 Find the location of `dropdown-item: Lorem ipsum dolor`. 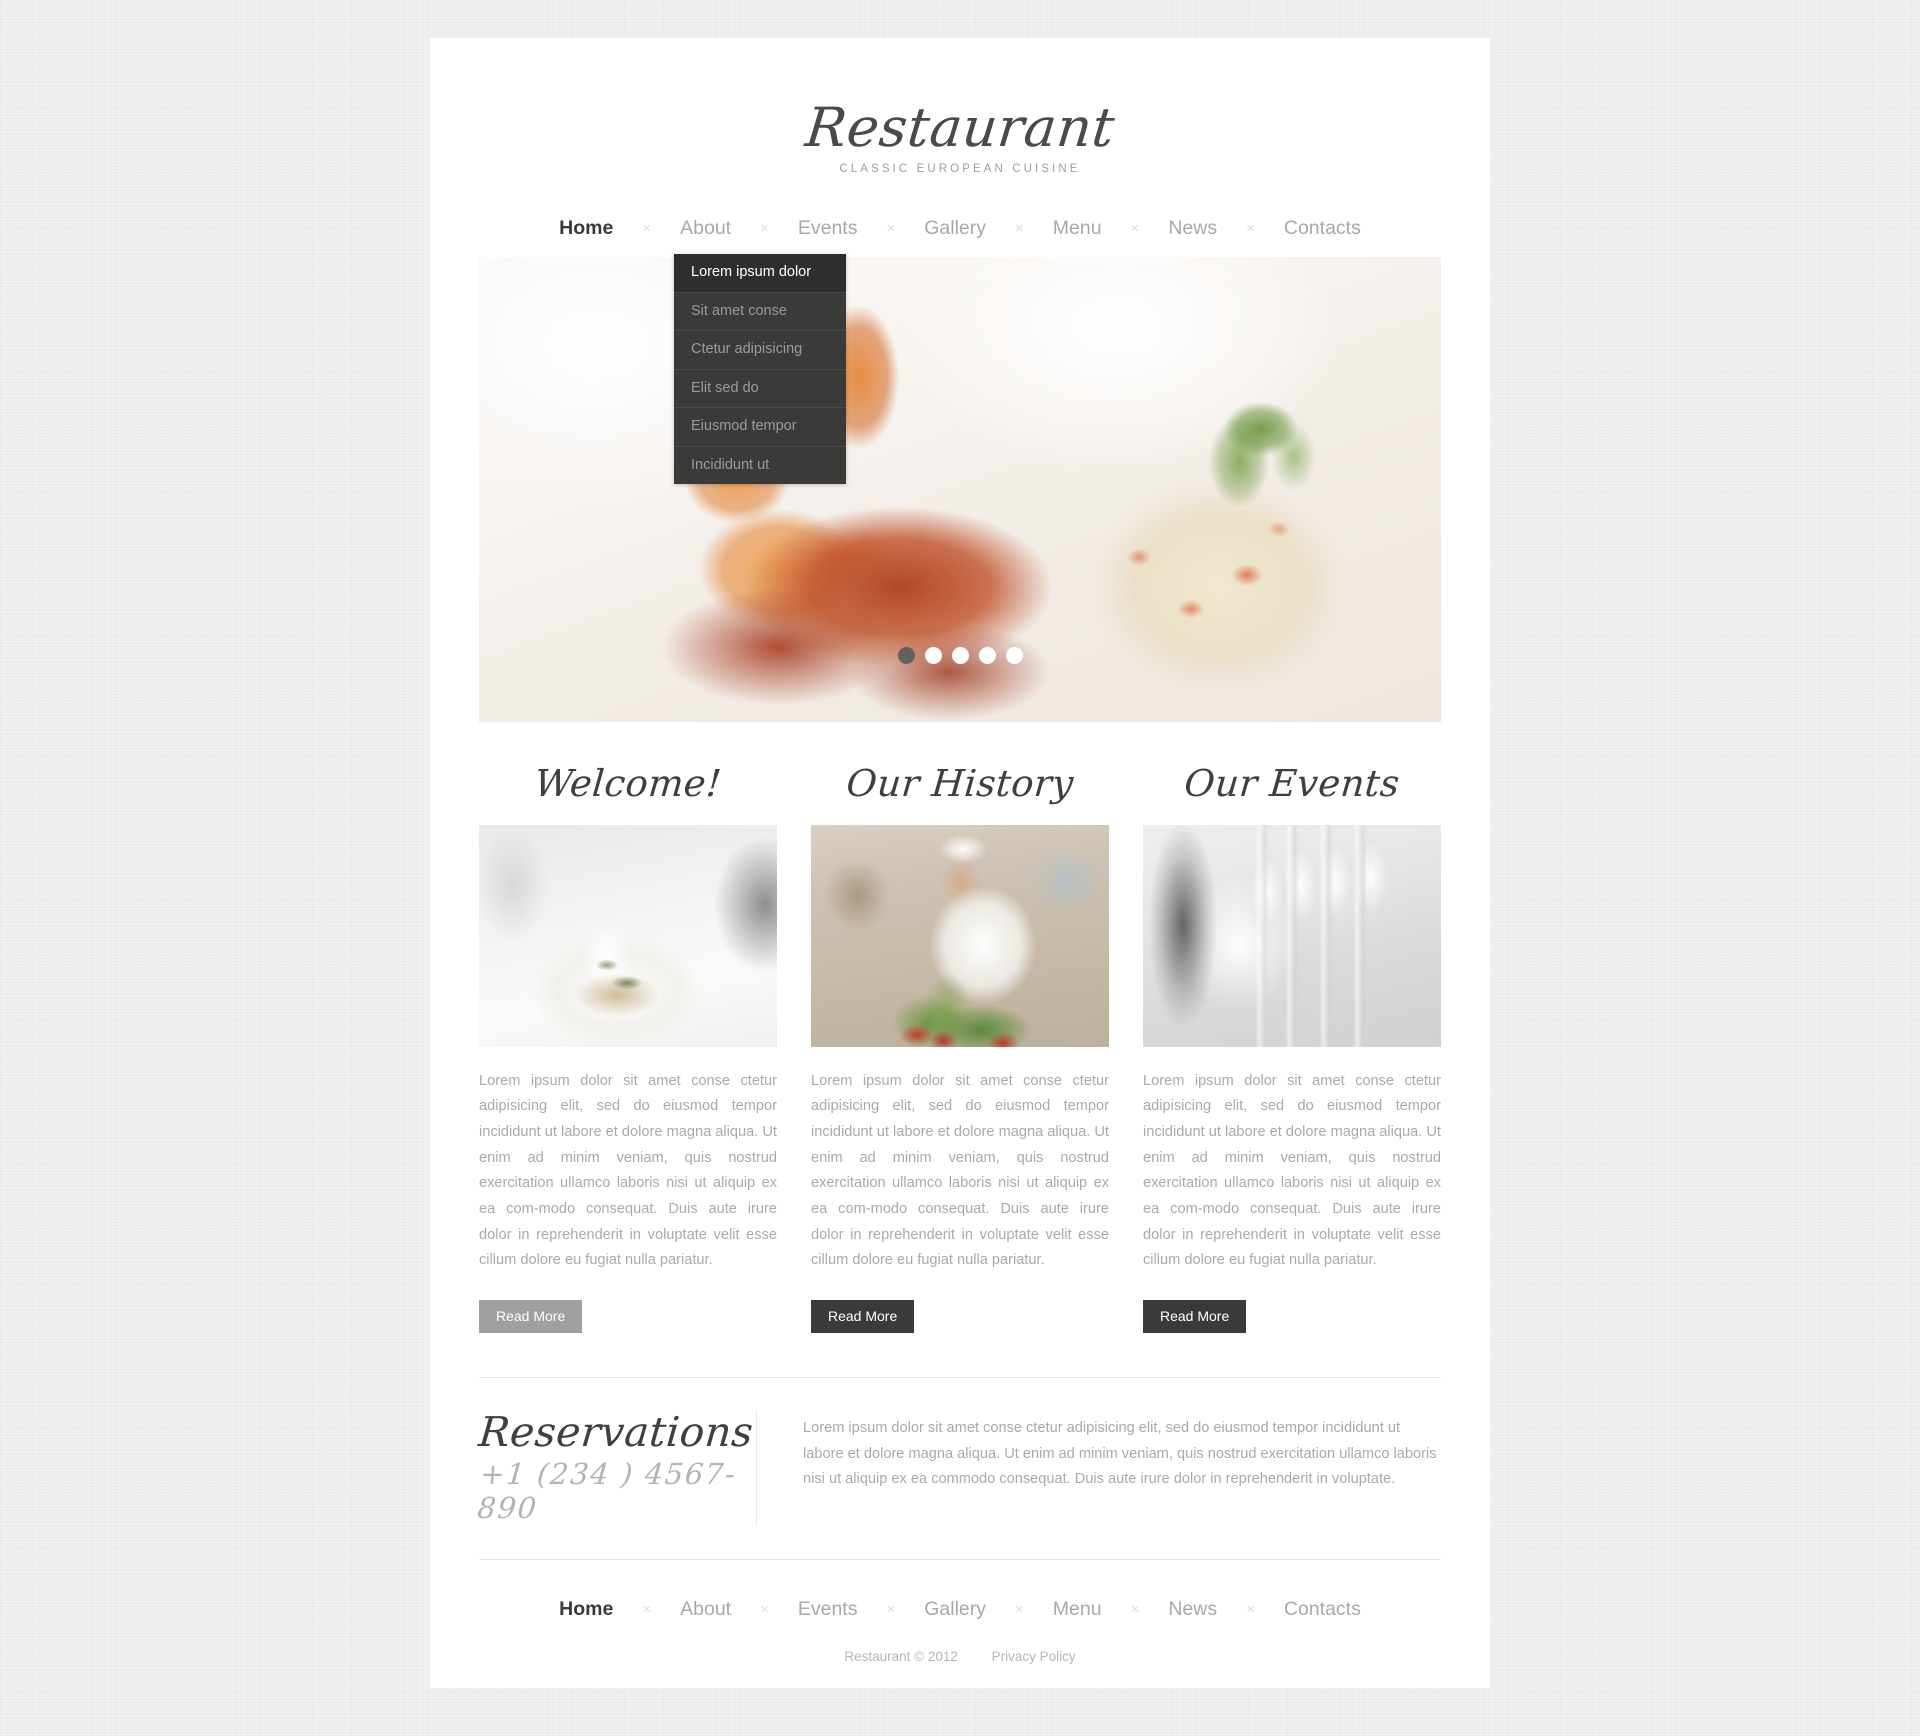

dropdown-item: Lorem ipsum dolor is located at coordinates (760, 273).